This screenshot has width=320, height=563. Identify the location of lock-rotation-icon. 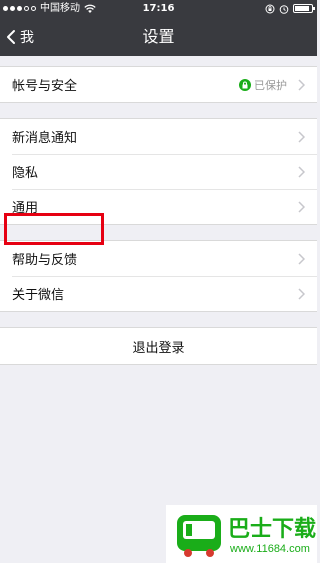
(270, 8).